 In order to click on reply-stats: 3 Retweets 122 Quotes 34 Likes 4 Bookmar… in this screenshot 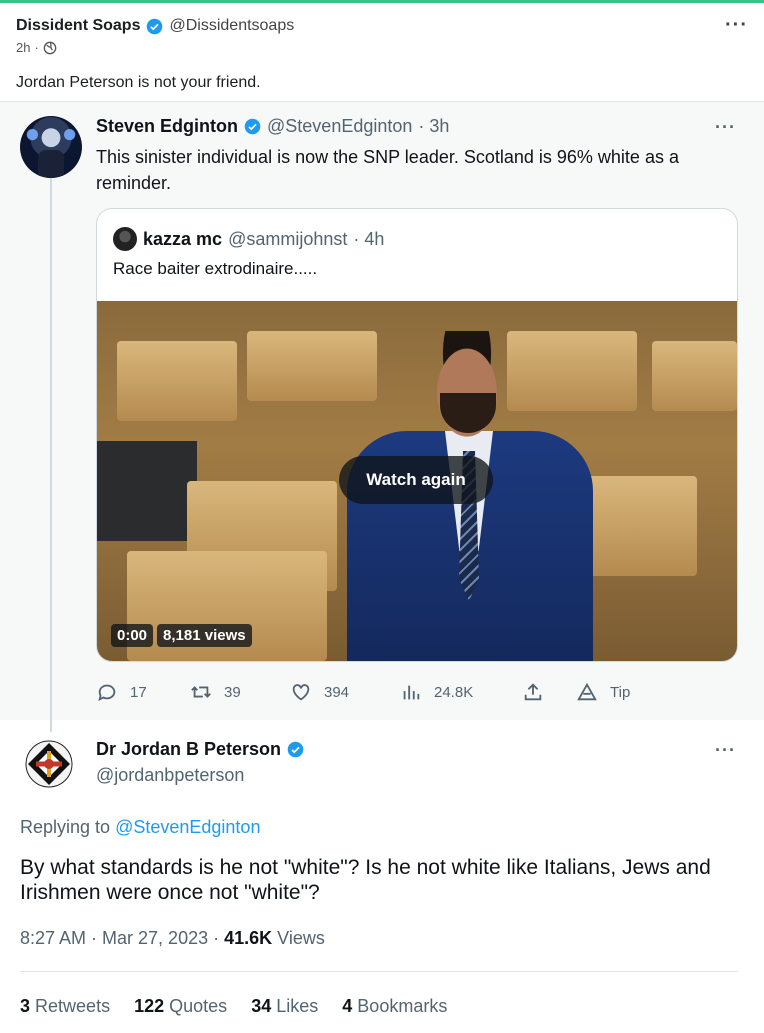, I will do `click(233, 1006)`.